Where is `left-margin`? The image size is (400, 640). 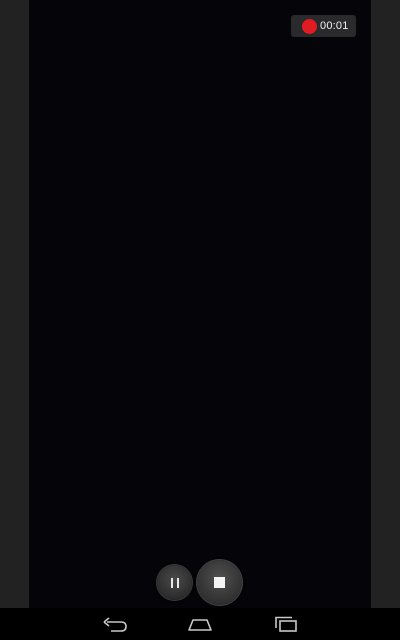 left-margin is located at coordinates (14, 304).